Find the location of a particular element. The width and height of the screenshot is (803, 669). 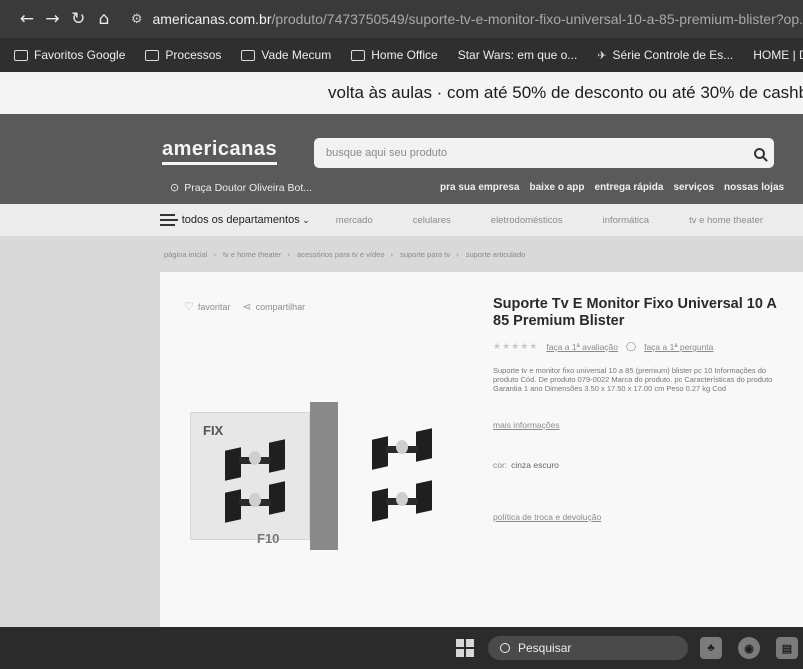

bookmark-label: Favoritos Google is located at coordinates (80, 55).